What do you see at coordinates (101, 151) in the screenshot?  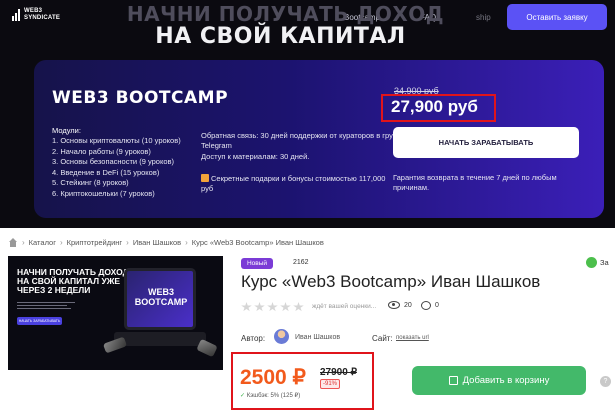 I see `module-item: 2. Начало работы (9 уроков)` at bounding box center [101, 151].